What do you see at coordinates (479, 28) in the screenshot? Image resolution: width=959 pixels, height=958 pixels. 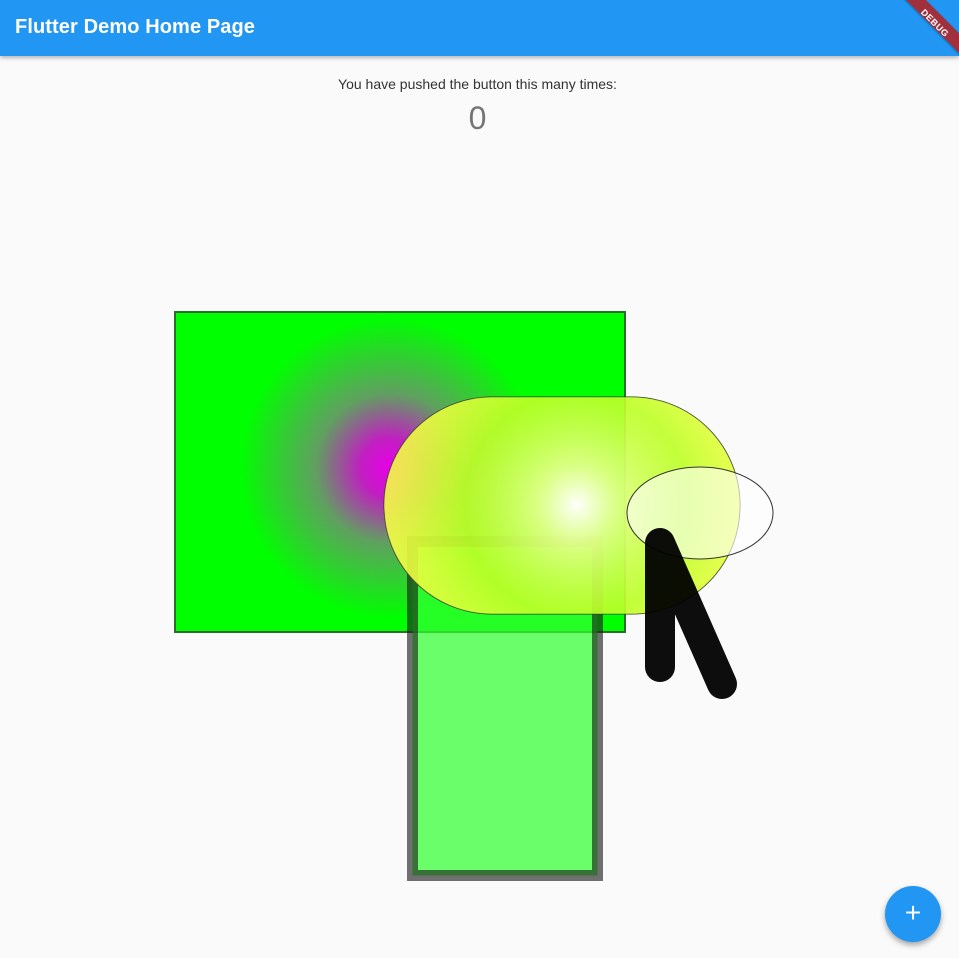 I see `app-bar: Flutter Demo Home Page` at bounding box center [479, 28].